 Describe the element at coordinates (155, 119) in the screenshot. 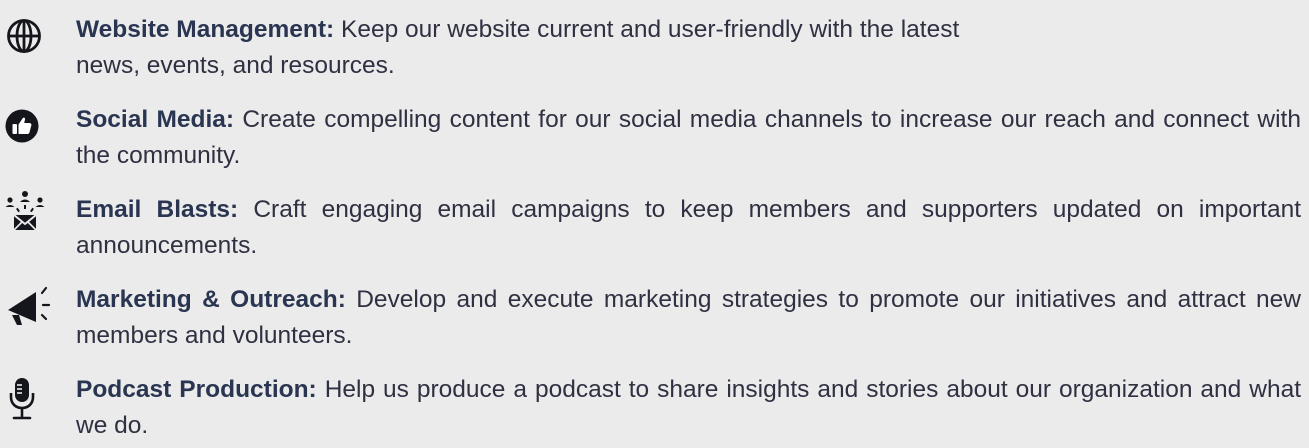

I see `item-heading: Social Media:` at that location.